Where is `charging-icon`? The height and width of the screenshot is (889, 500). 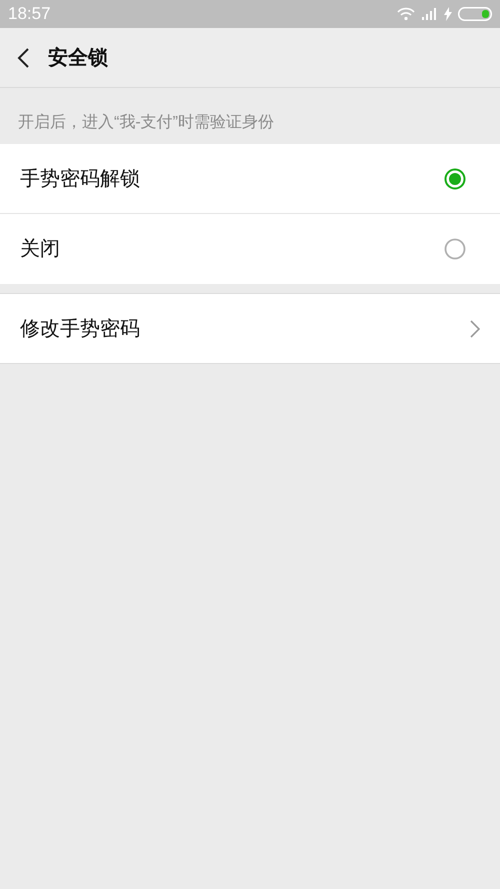 charging-icon is located at coordinates (448, 14).